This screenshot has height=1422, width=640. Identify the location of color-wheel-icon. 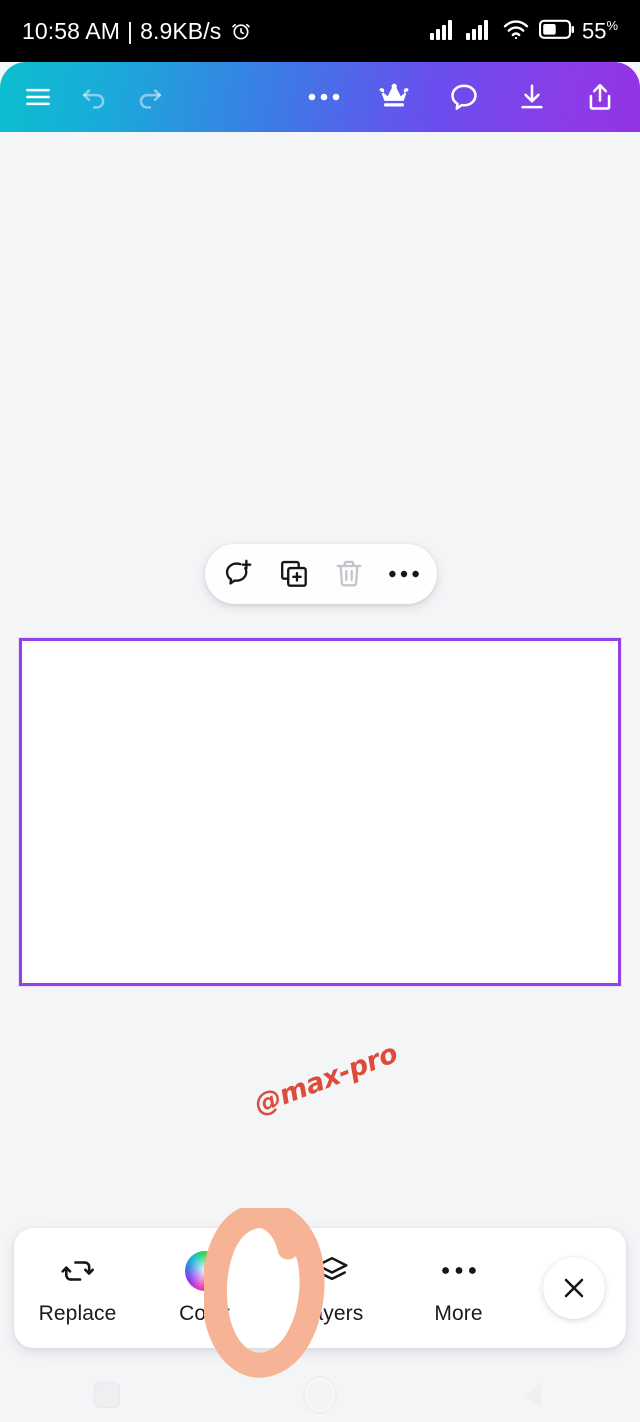
(204, 1270).